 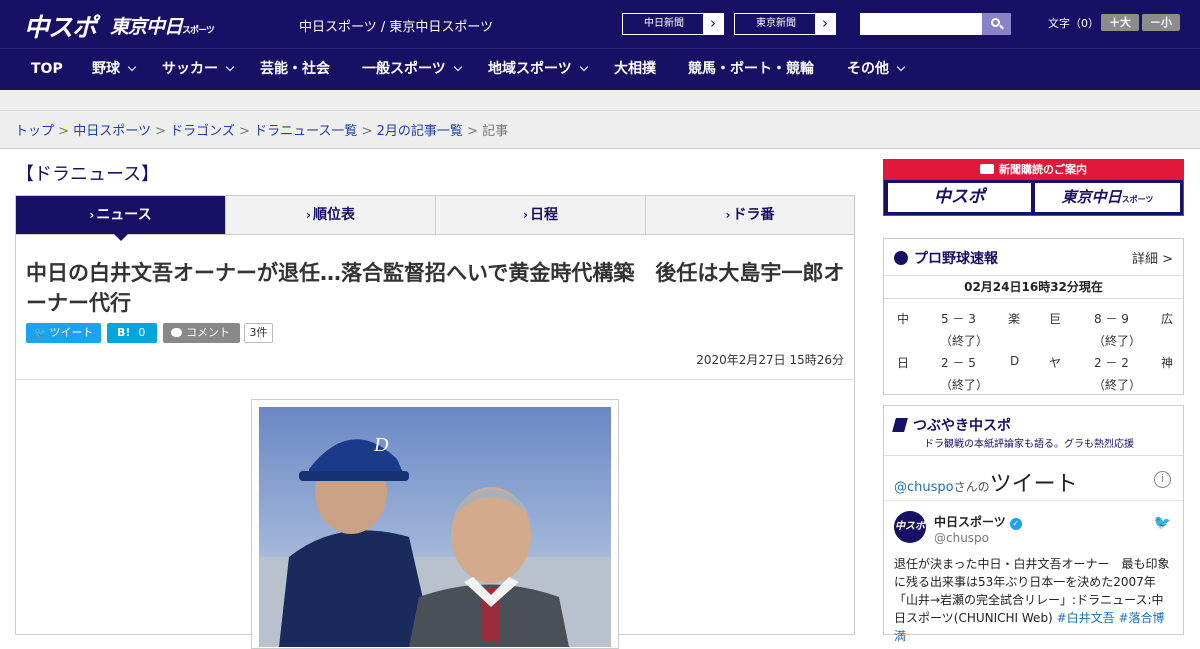 What do you see at coordinates (208, 332) in the screenshot?
I see `comment-button-label: コメント` at bounding box center [208, 332].